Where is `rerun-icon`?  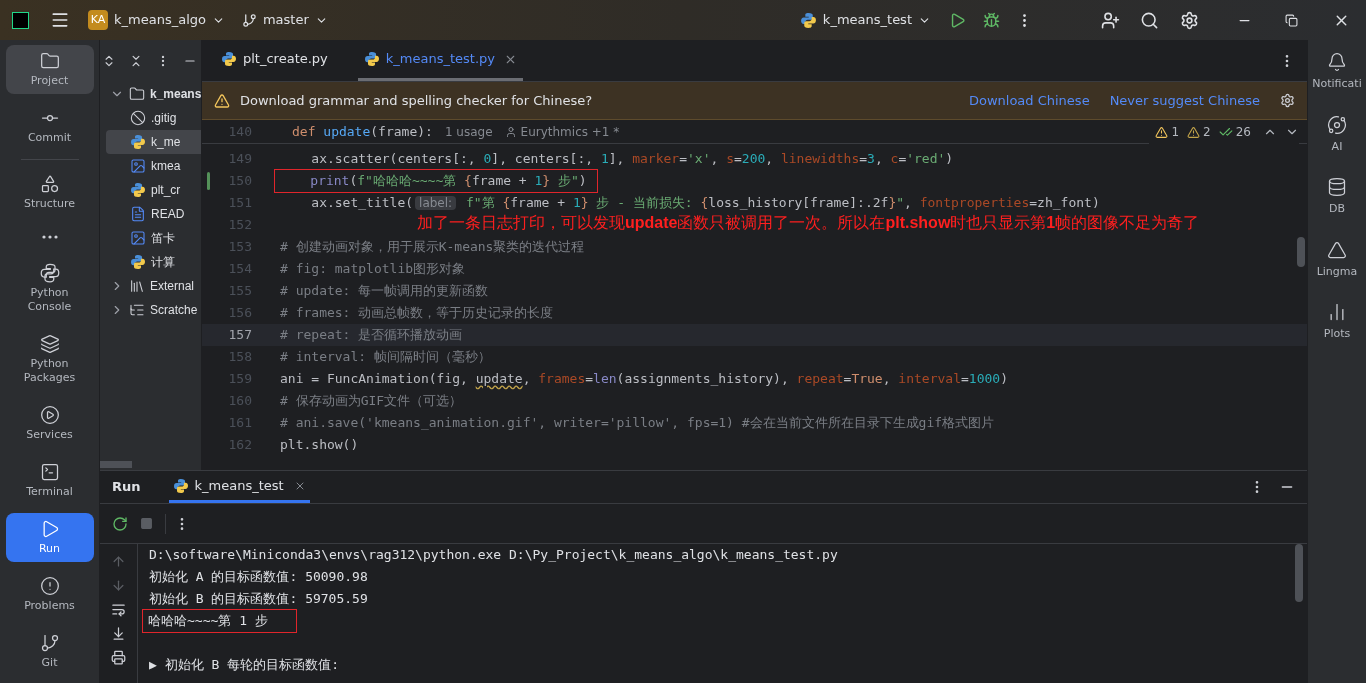 rerun-icon is located at coordinates (120, 523).